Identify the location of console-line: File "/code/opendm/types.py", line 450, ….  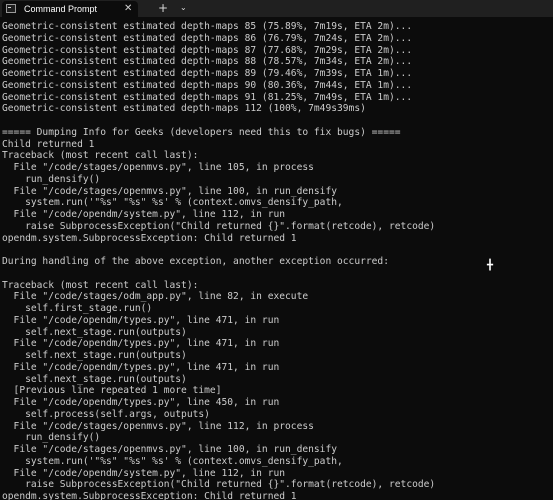
(141, 402).